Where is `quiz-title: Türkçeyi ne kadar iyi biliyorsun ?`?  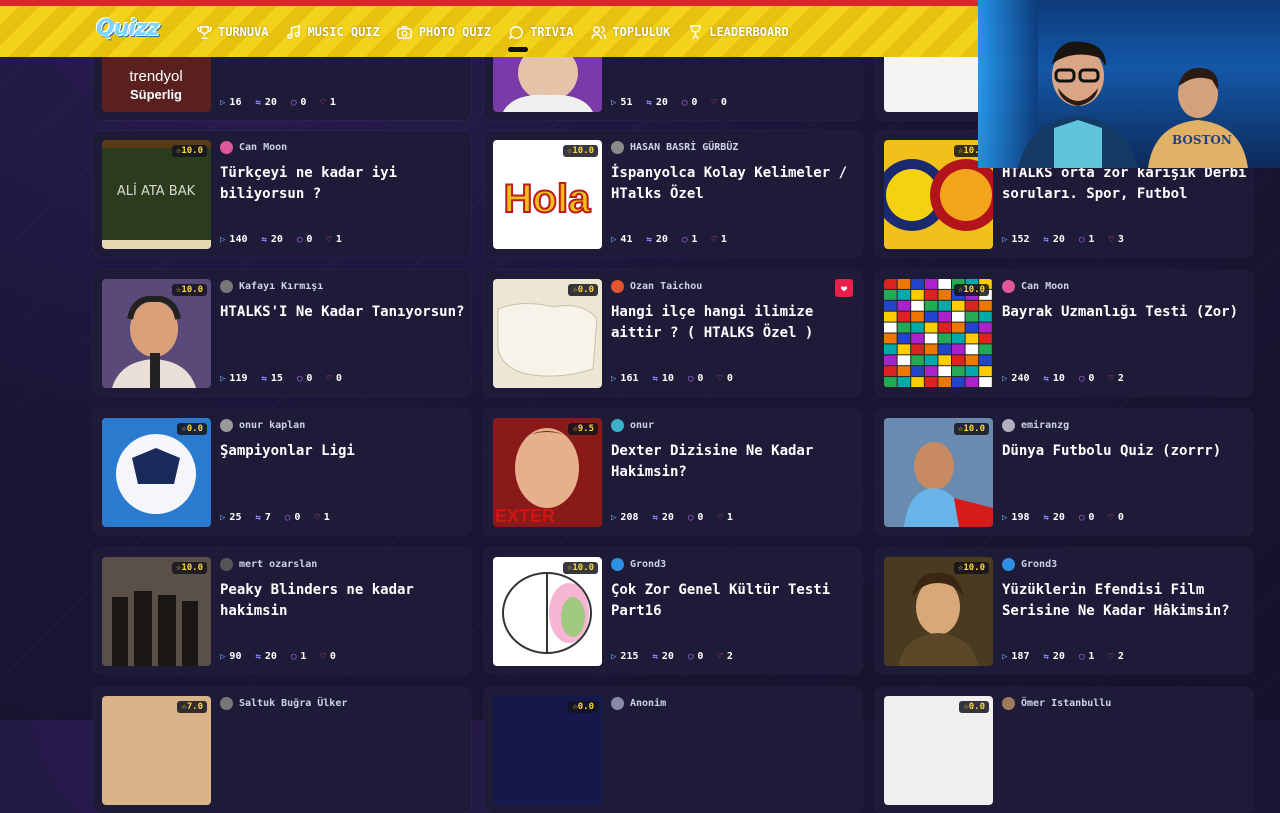
quiz-title: Türkçeyi ne kadar iyi biliyorsun ? is located at coordinates (342, 184).